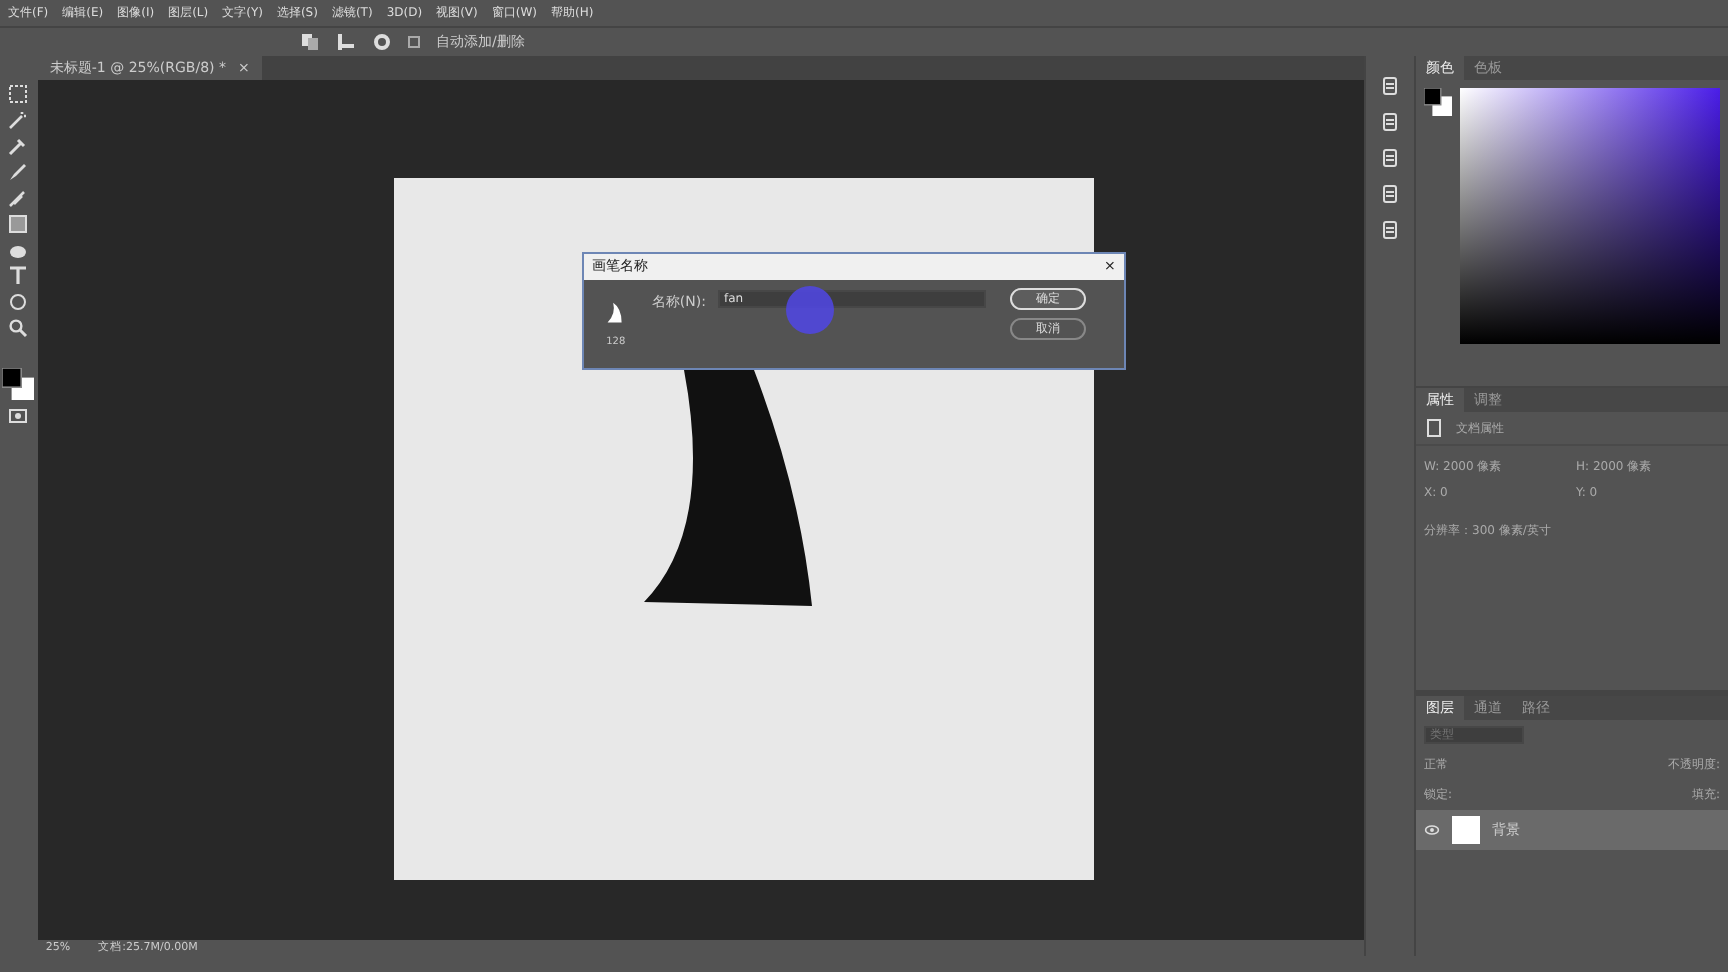 This screenshot has height=972, width=1728. Describe the element at coordinates (18, 120) in the screenshot. I see `wand-icon` at that location.